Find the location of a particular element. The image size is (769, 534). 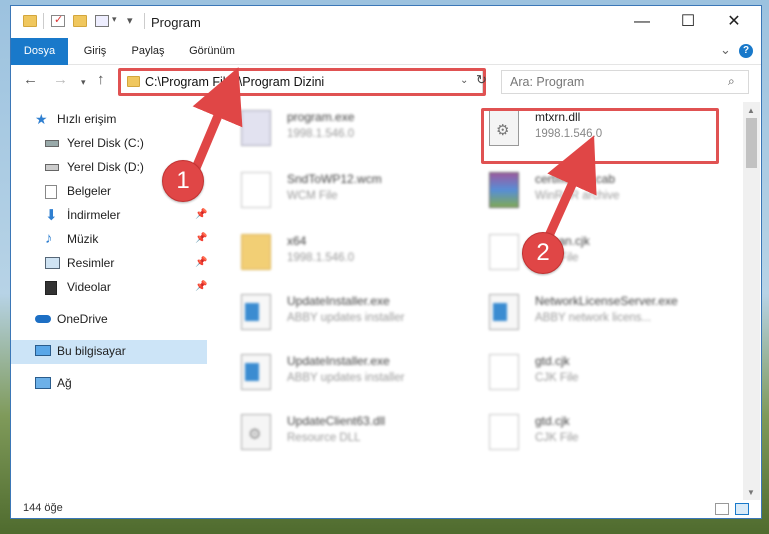

callout-2: 2 is located at coordinates (543, 253).